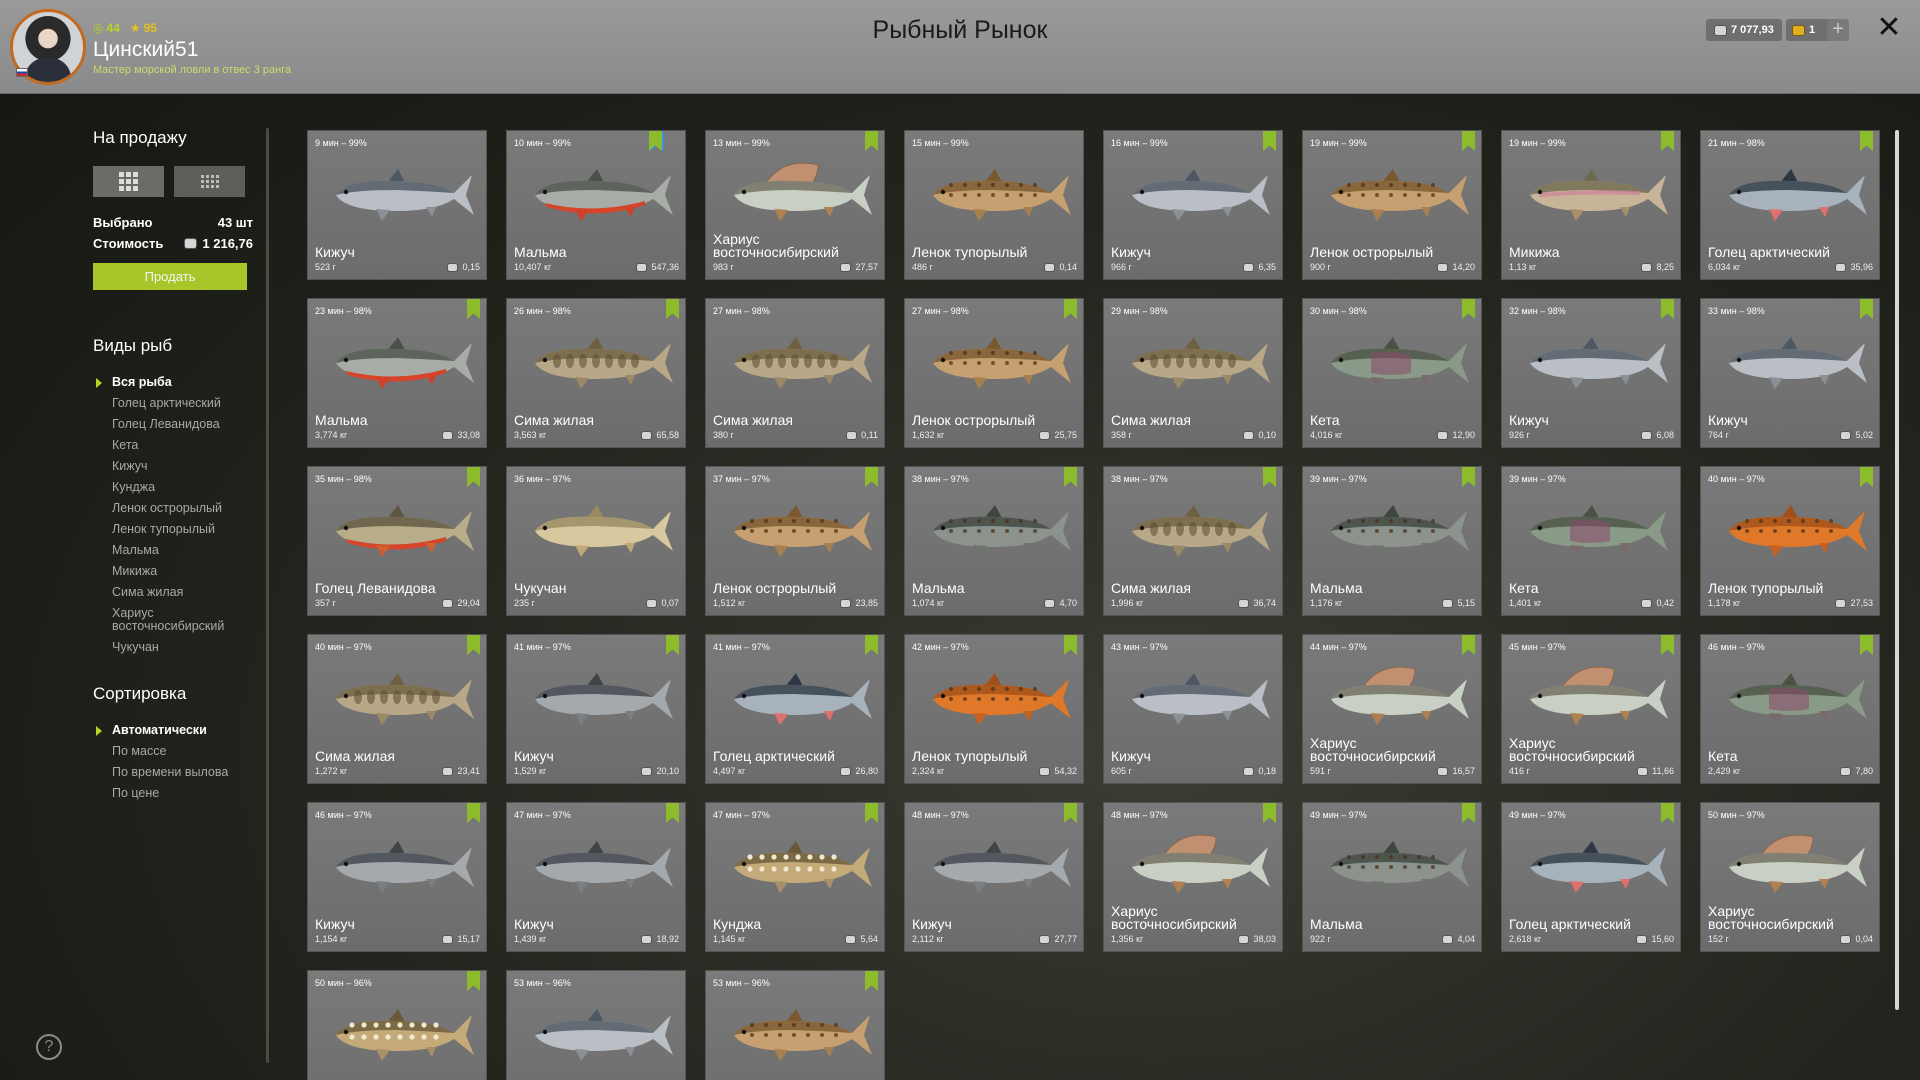 The height and width of the screenshot is (1080, 1920). What do you see at coordinates (1193, 709) in the screenshot?
I see `fish-card: 43 мин – 97% Кижуч 605 г 0,18` at bounding box center [1193, 709].